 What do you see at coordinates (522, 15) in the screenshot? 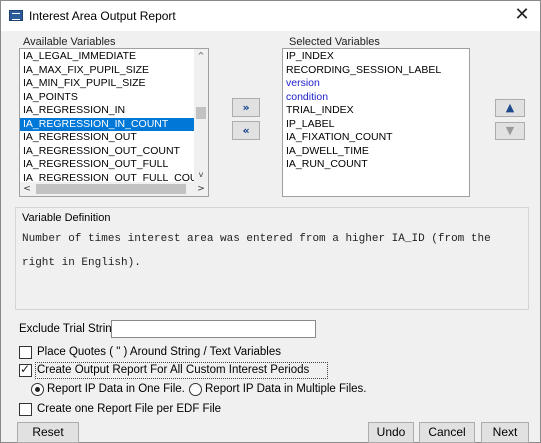
I see `close-icon: ✕` at bounding box center [522, 15].